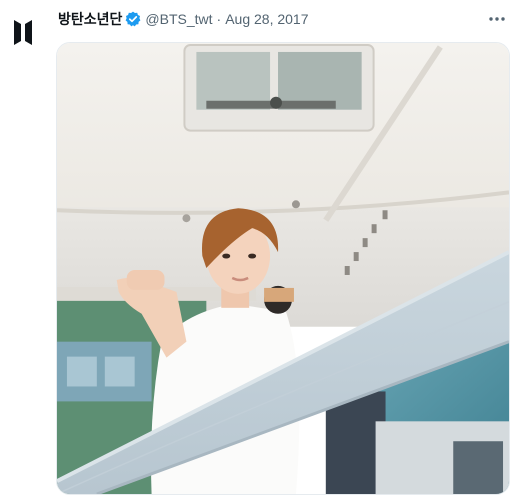  Describe the element at coordinates (266, 19) in the screenshot. I see `tweet-date: Aug 28, 2017` at that location.